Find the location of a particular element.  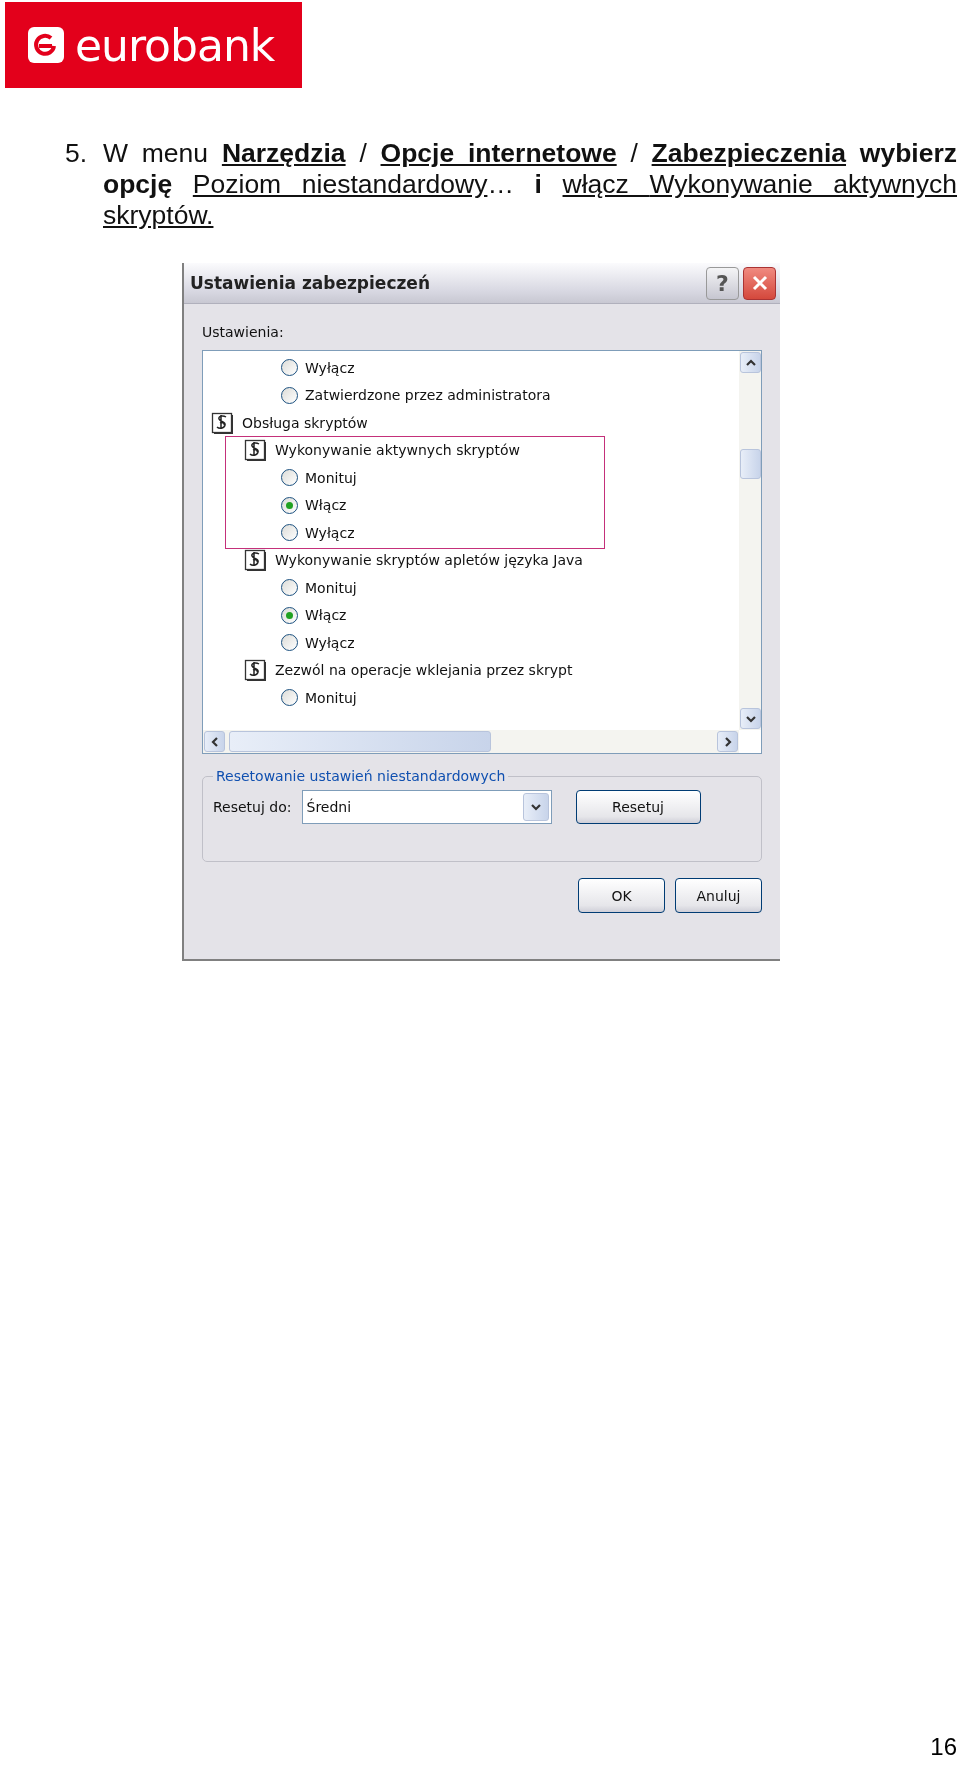

dropdown-button is located at coordinates (535, 807).